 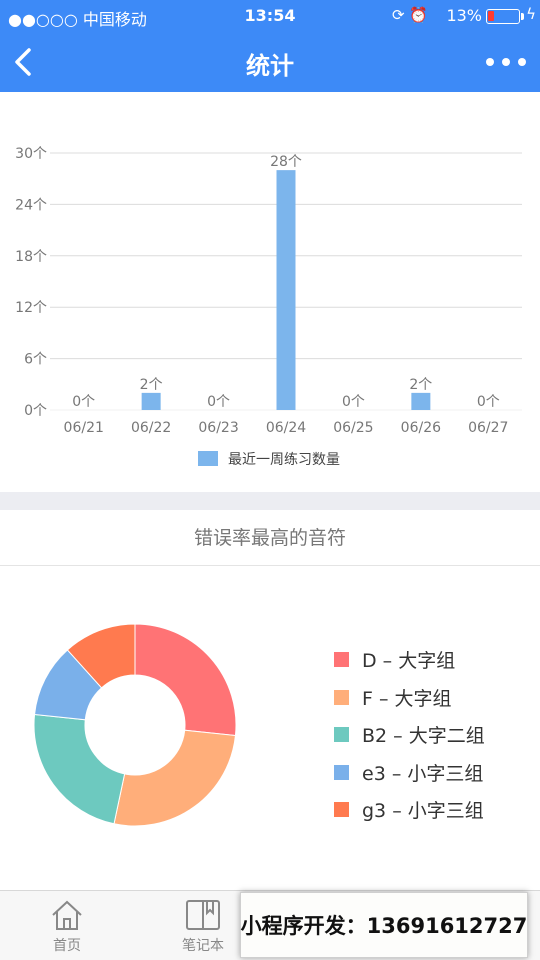 What do you see at coordinates (35, 360) in the screenshot?
I see `y-tick-label: 6个` at bounding box center [35, 360].